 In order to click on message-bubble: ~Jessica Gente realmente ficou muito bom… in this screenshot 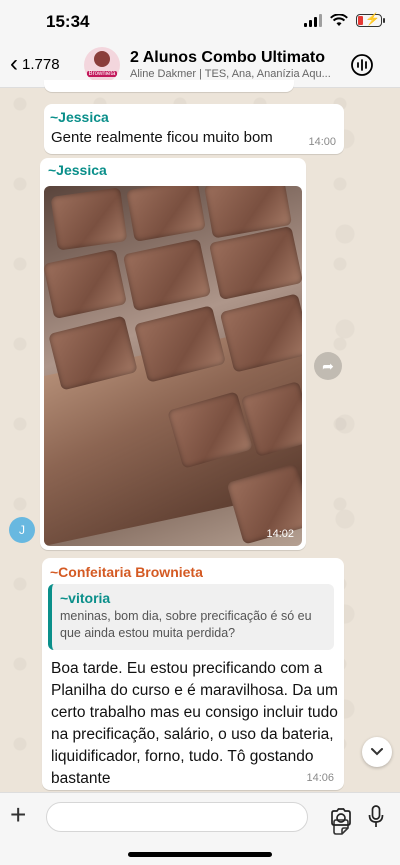, I will do `click(194, 129)`.